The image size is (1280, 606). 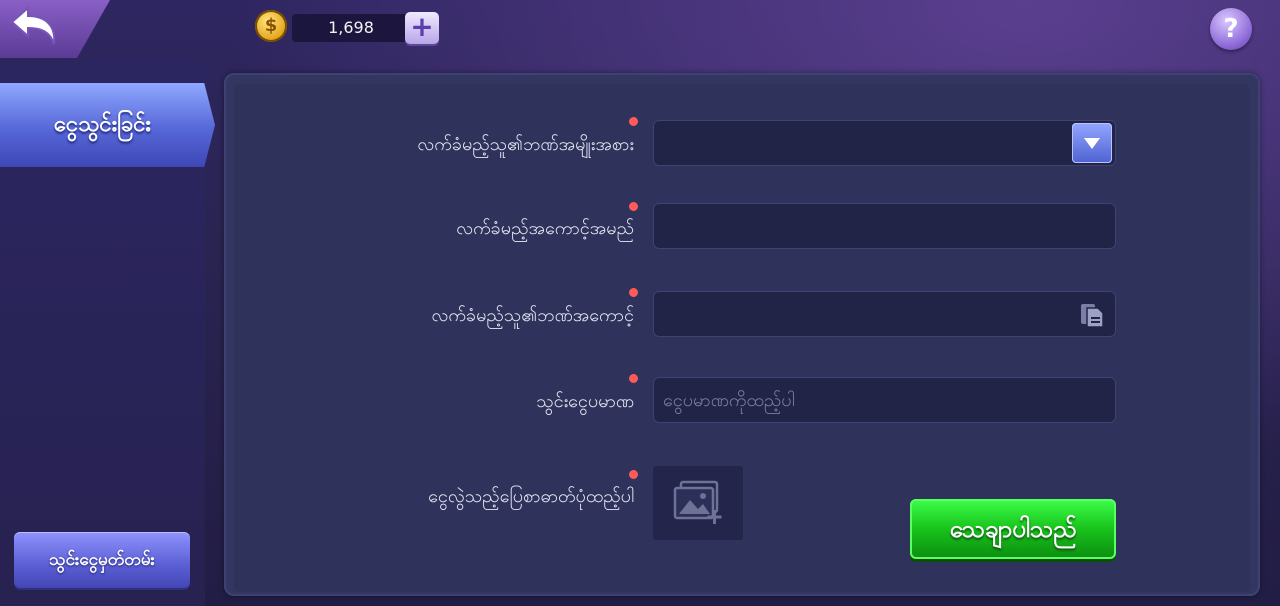 I want to click on add-funds-button: +, so click(x=422, y=28).